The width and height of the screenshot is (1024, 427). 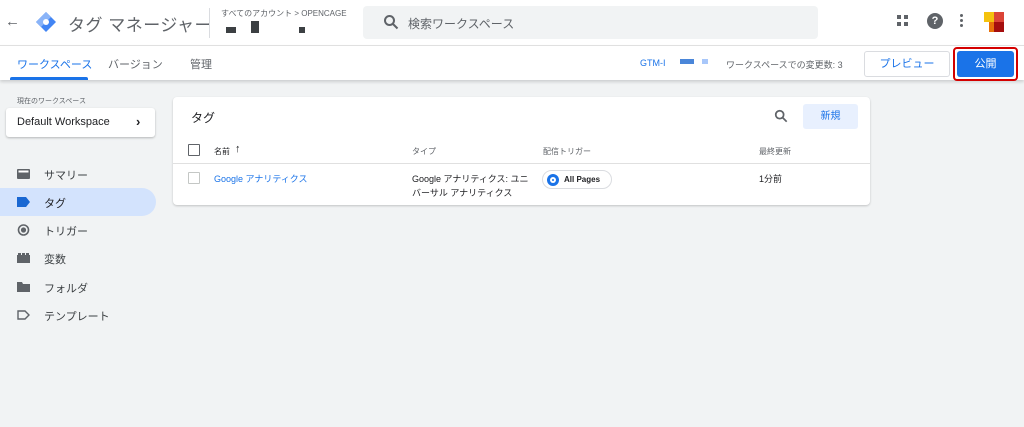 What do you see at coordinates (553, 180) in the screenshot?
I see `eye-icon` at bounding box center [553, 180].